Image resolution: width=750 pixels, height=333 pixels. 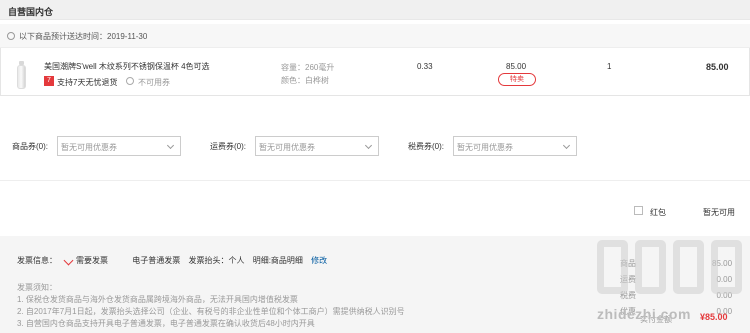 I want to click on redbag-label: 红包, so click(x=658, y=212).